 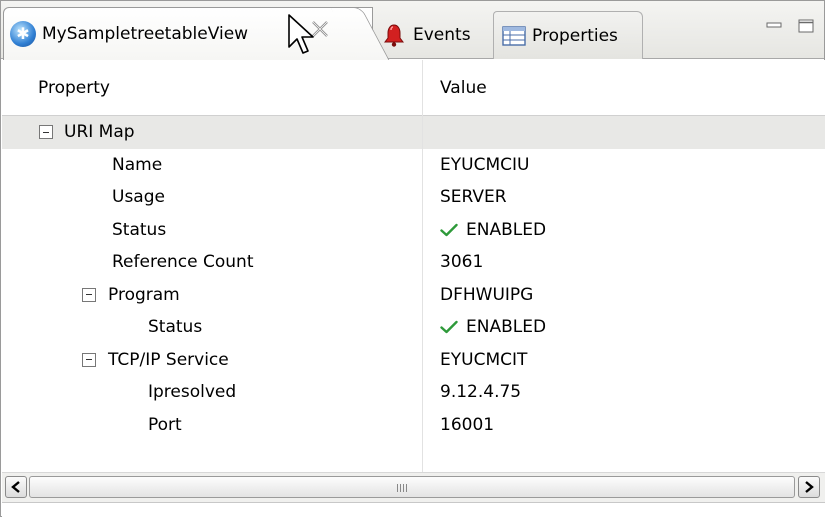 I want to click on table-row: Usage SERVER, so click(x=413, y=197).